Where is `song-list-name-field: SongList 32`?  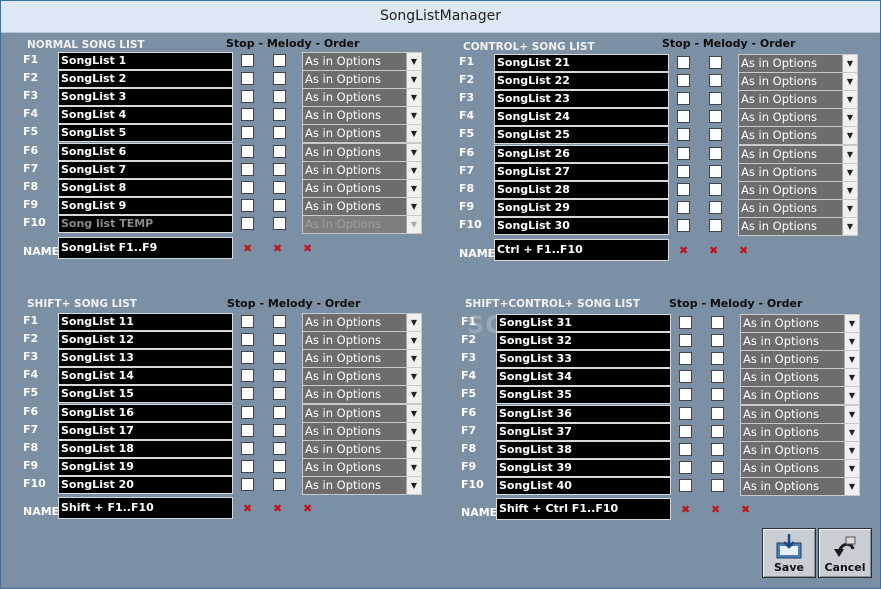 song-list-name-field: SongList 32 is located at coordinates (583, 341).